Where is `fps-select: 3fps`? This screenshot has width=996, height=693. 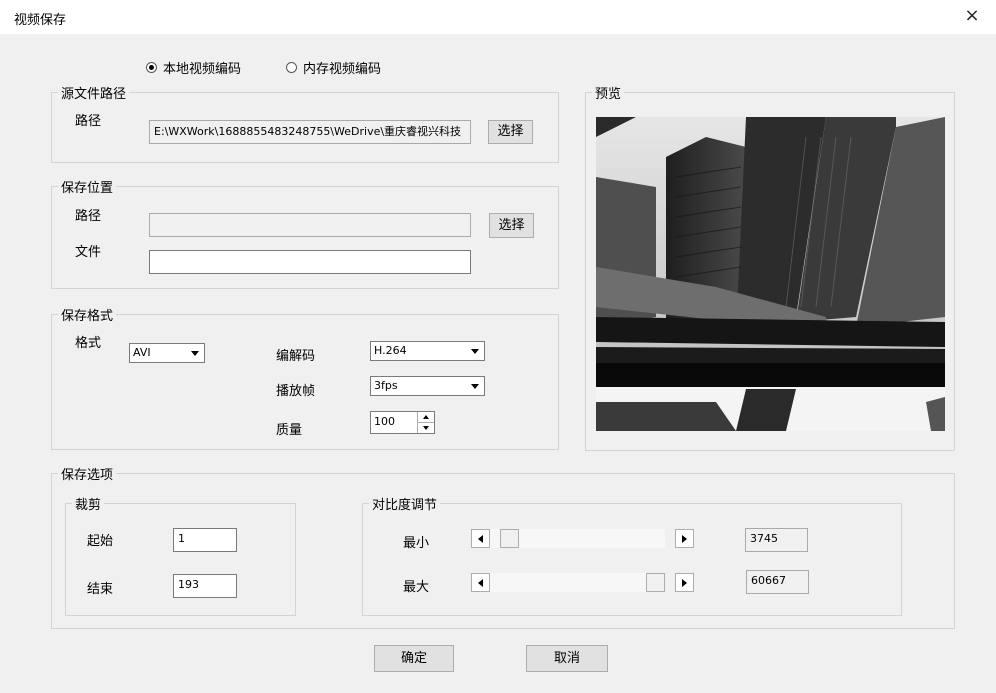
fps-select: 3fps is located at coordinates (427, 386).